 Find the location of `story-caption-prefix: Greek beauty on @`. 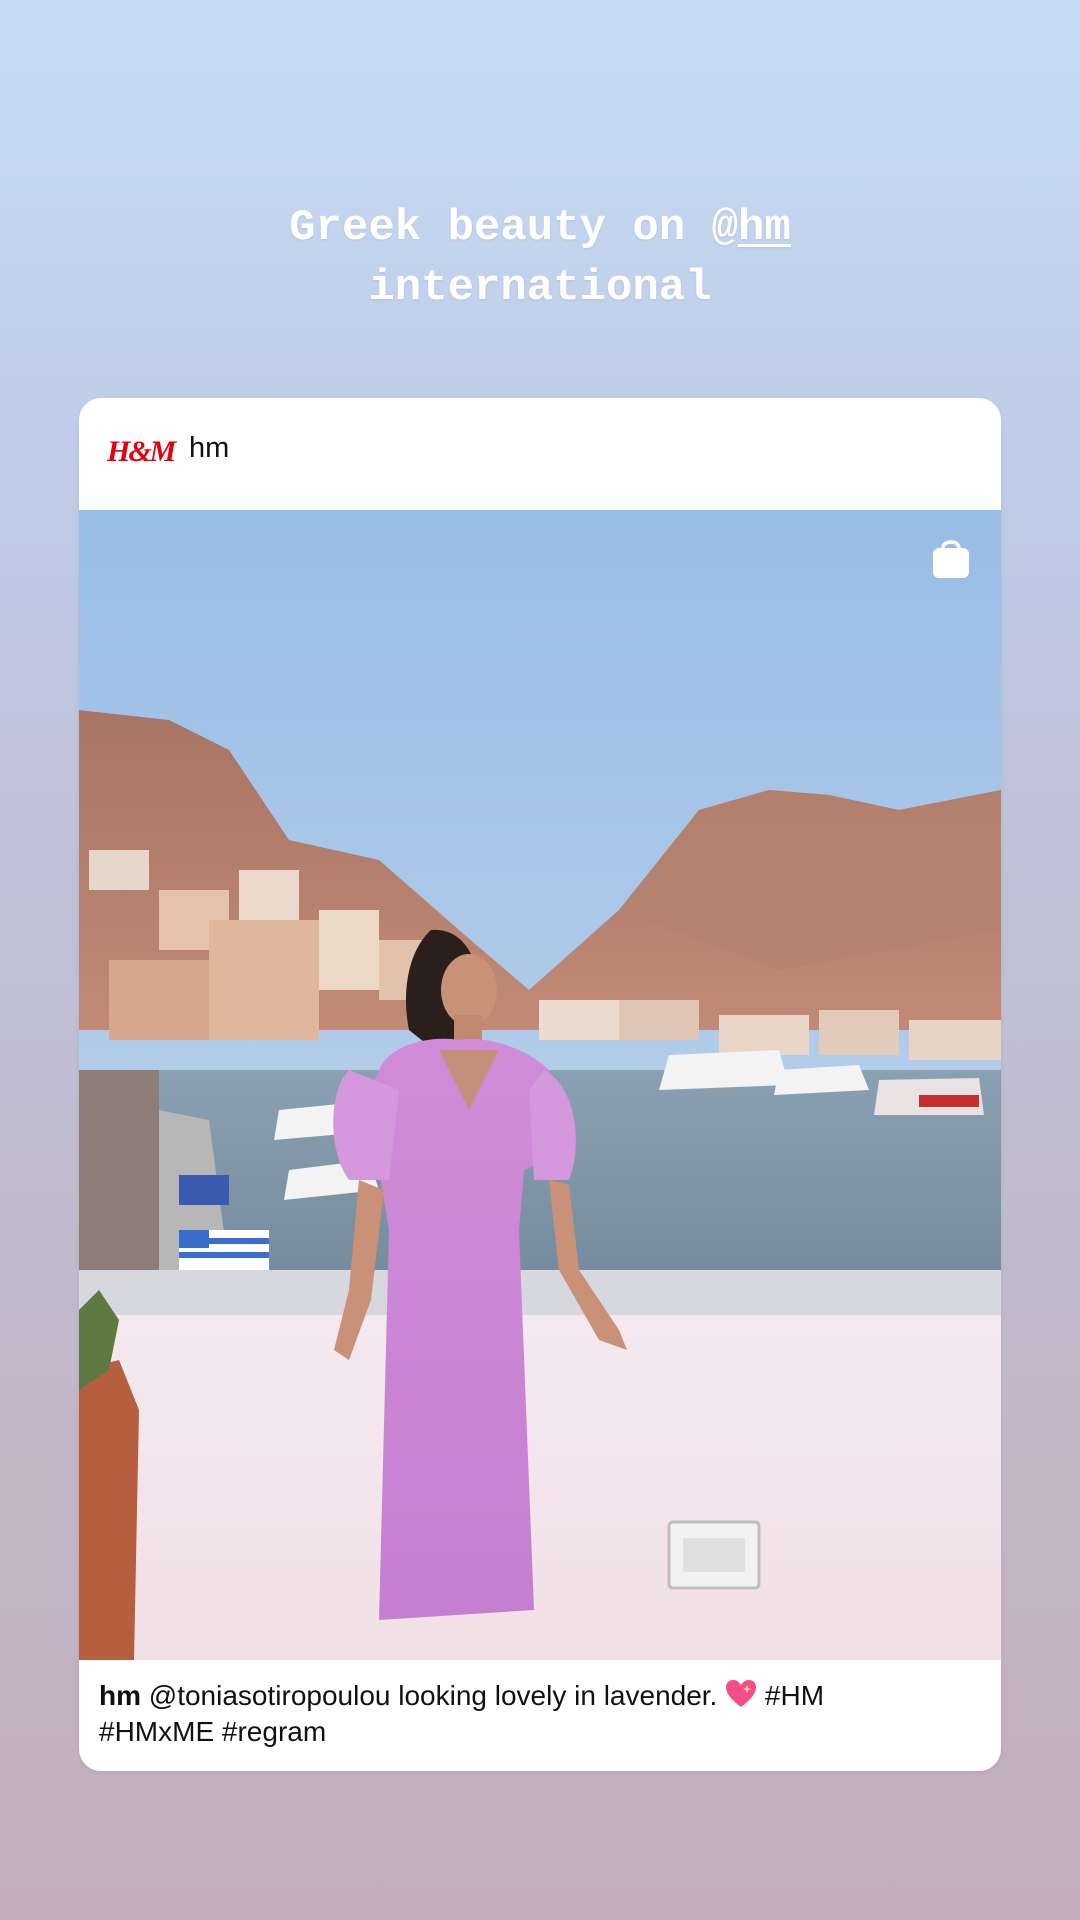

story-caption-prefix: Greek beauty on @ is located at coordinates (514, 228).